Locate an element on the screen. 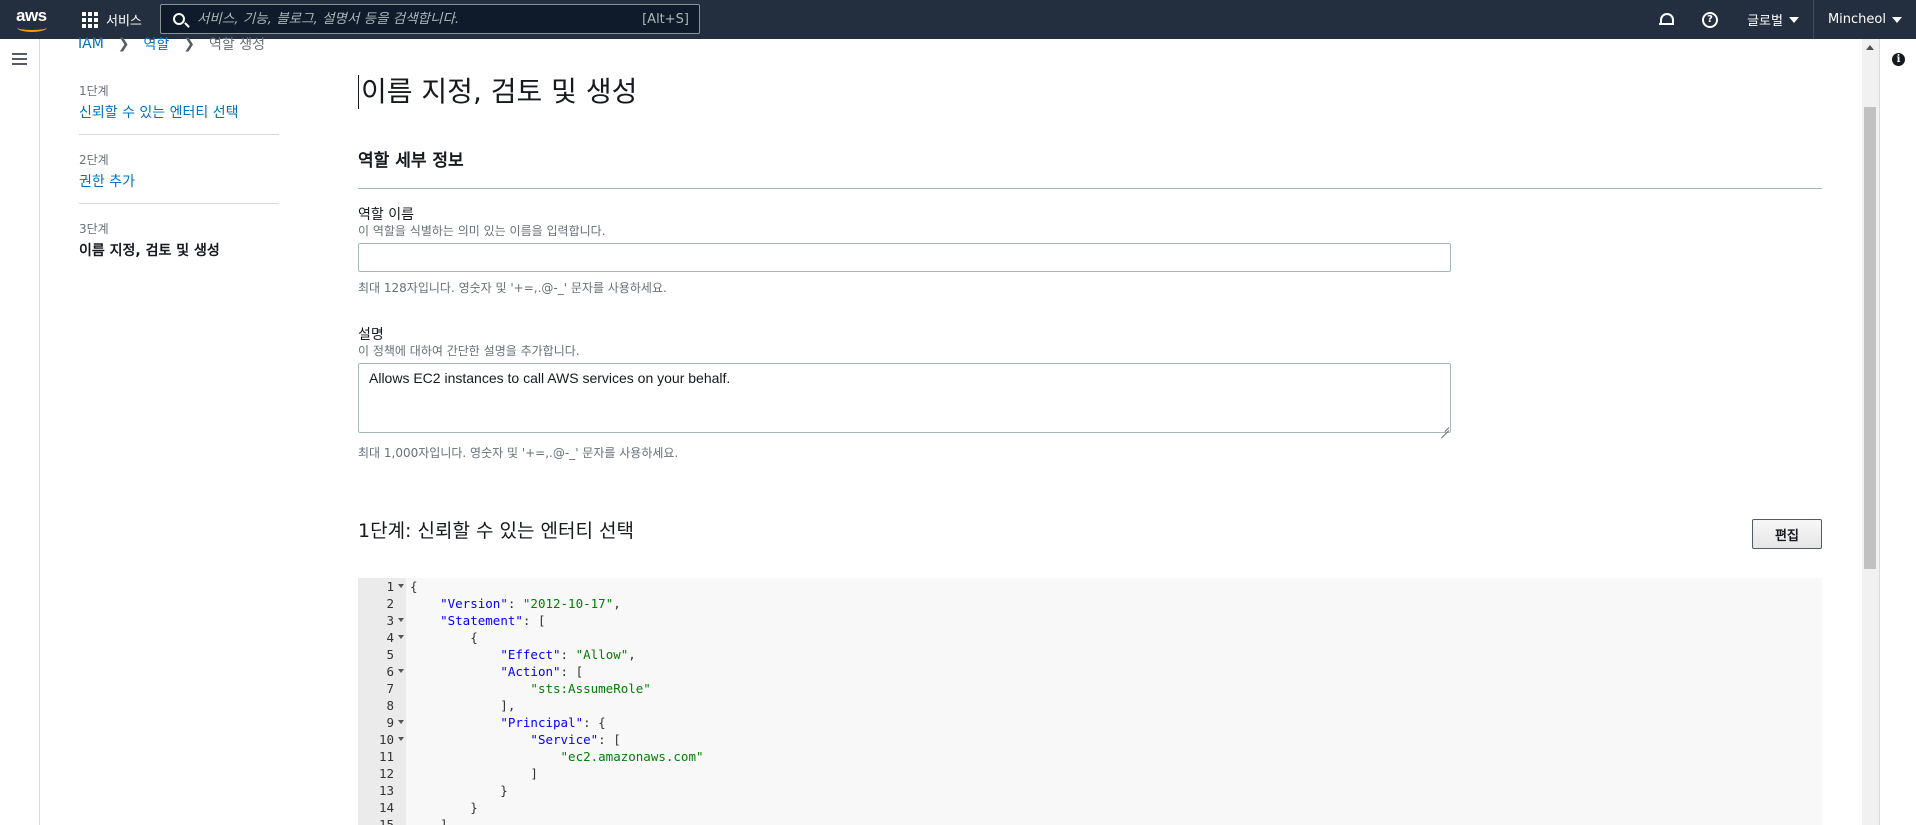 The image size is (1916, 825). search-input is located at coordinates (420, 19).